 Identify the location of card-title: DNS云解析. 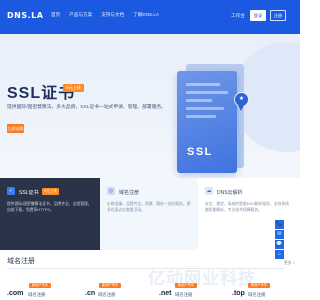
(230, 193).